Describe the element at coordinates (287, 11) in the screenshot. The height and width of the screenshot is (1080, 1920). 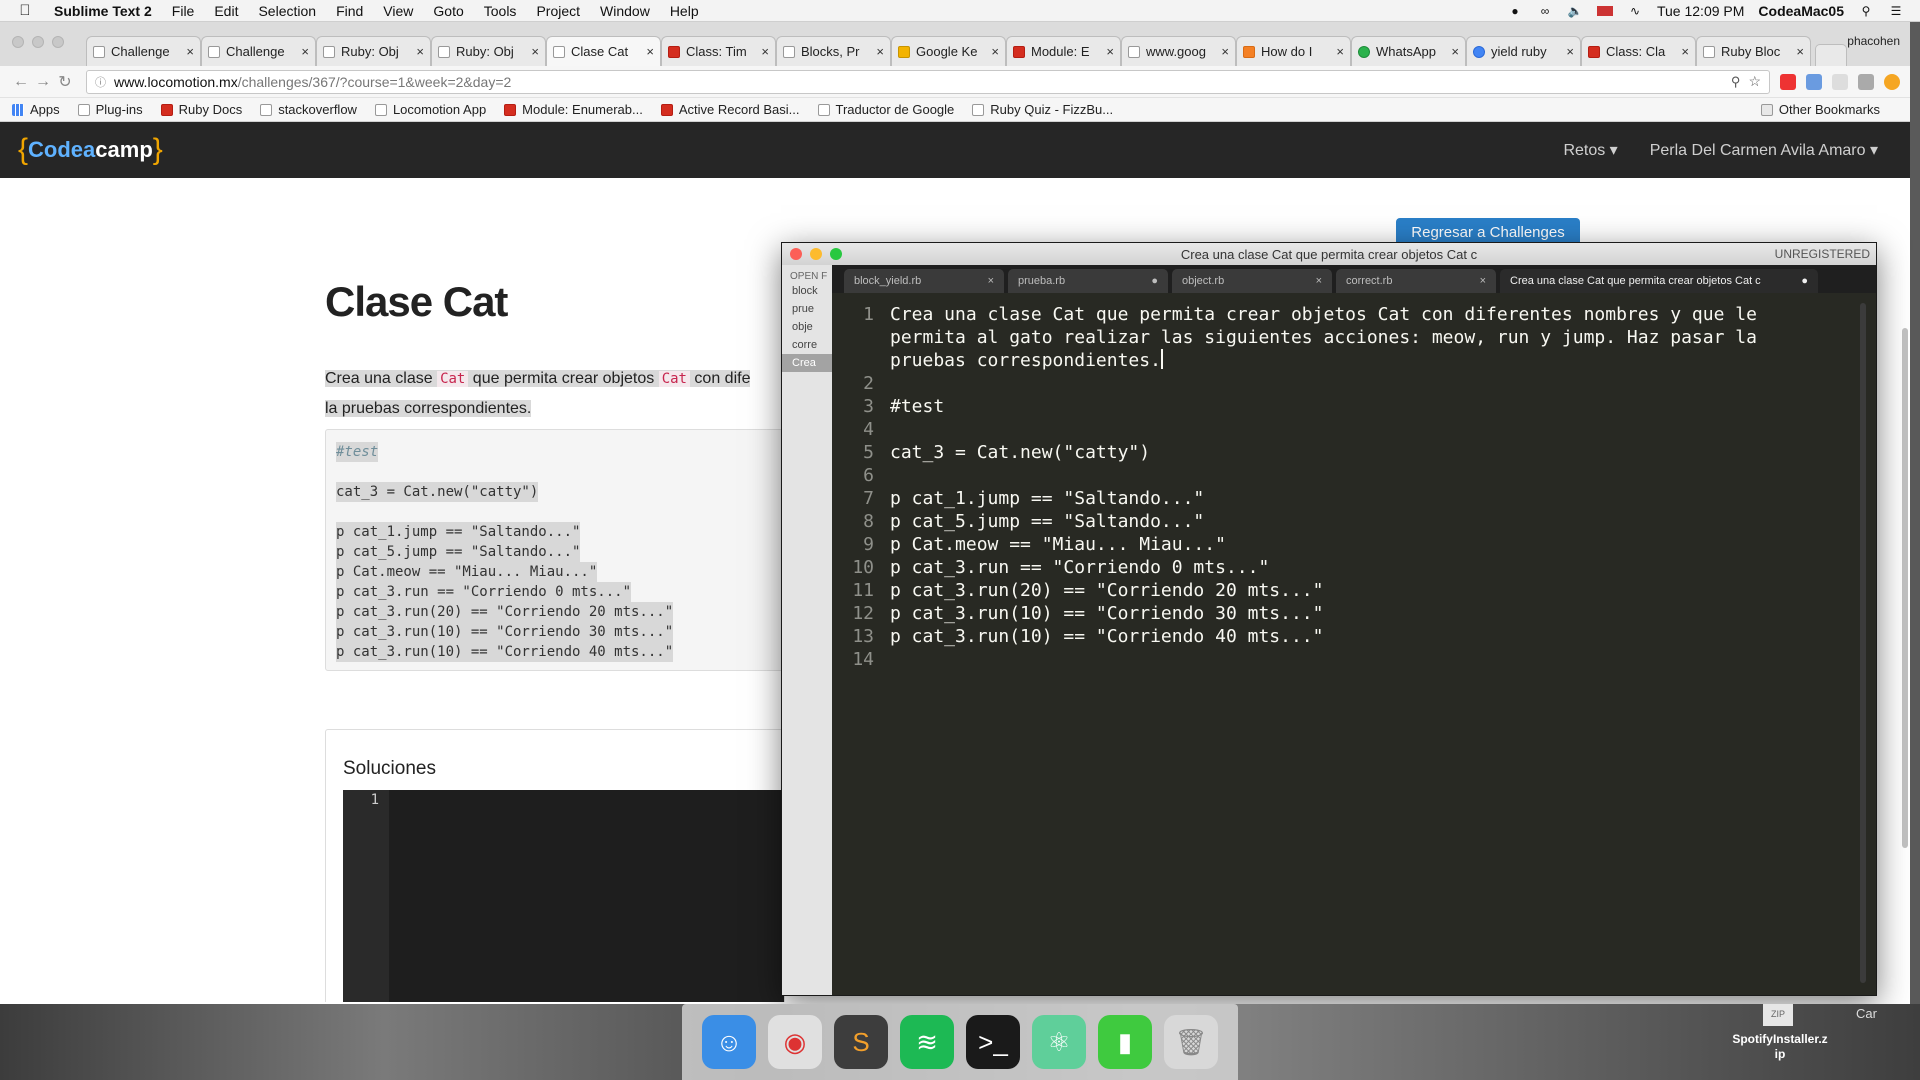
I see `menu-selection: Selection` at that location.